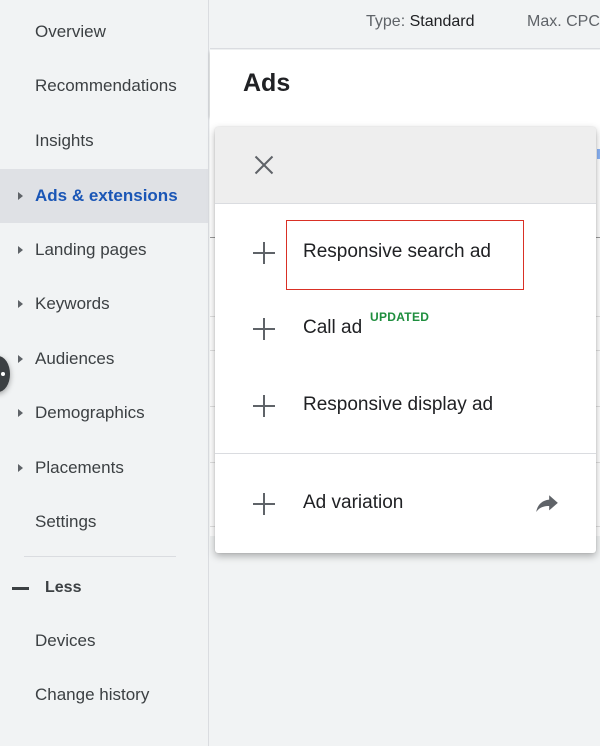 The height and width of the screenshot is (746, 600). I want to click on sidebar-item-ads-extensions: Ads & extensions, so click(104, 196).